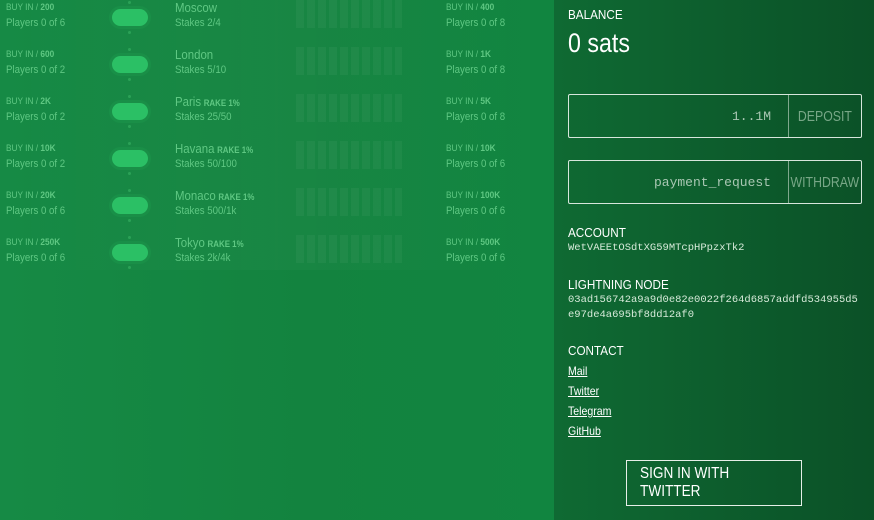  I want to click on buyin-alt: BUY IN / 500K, so click(473, 242).